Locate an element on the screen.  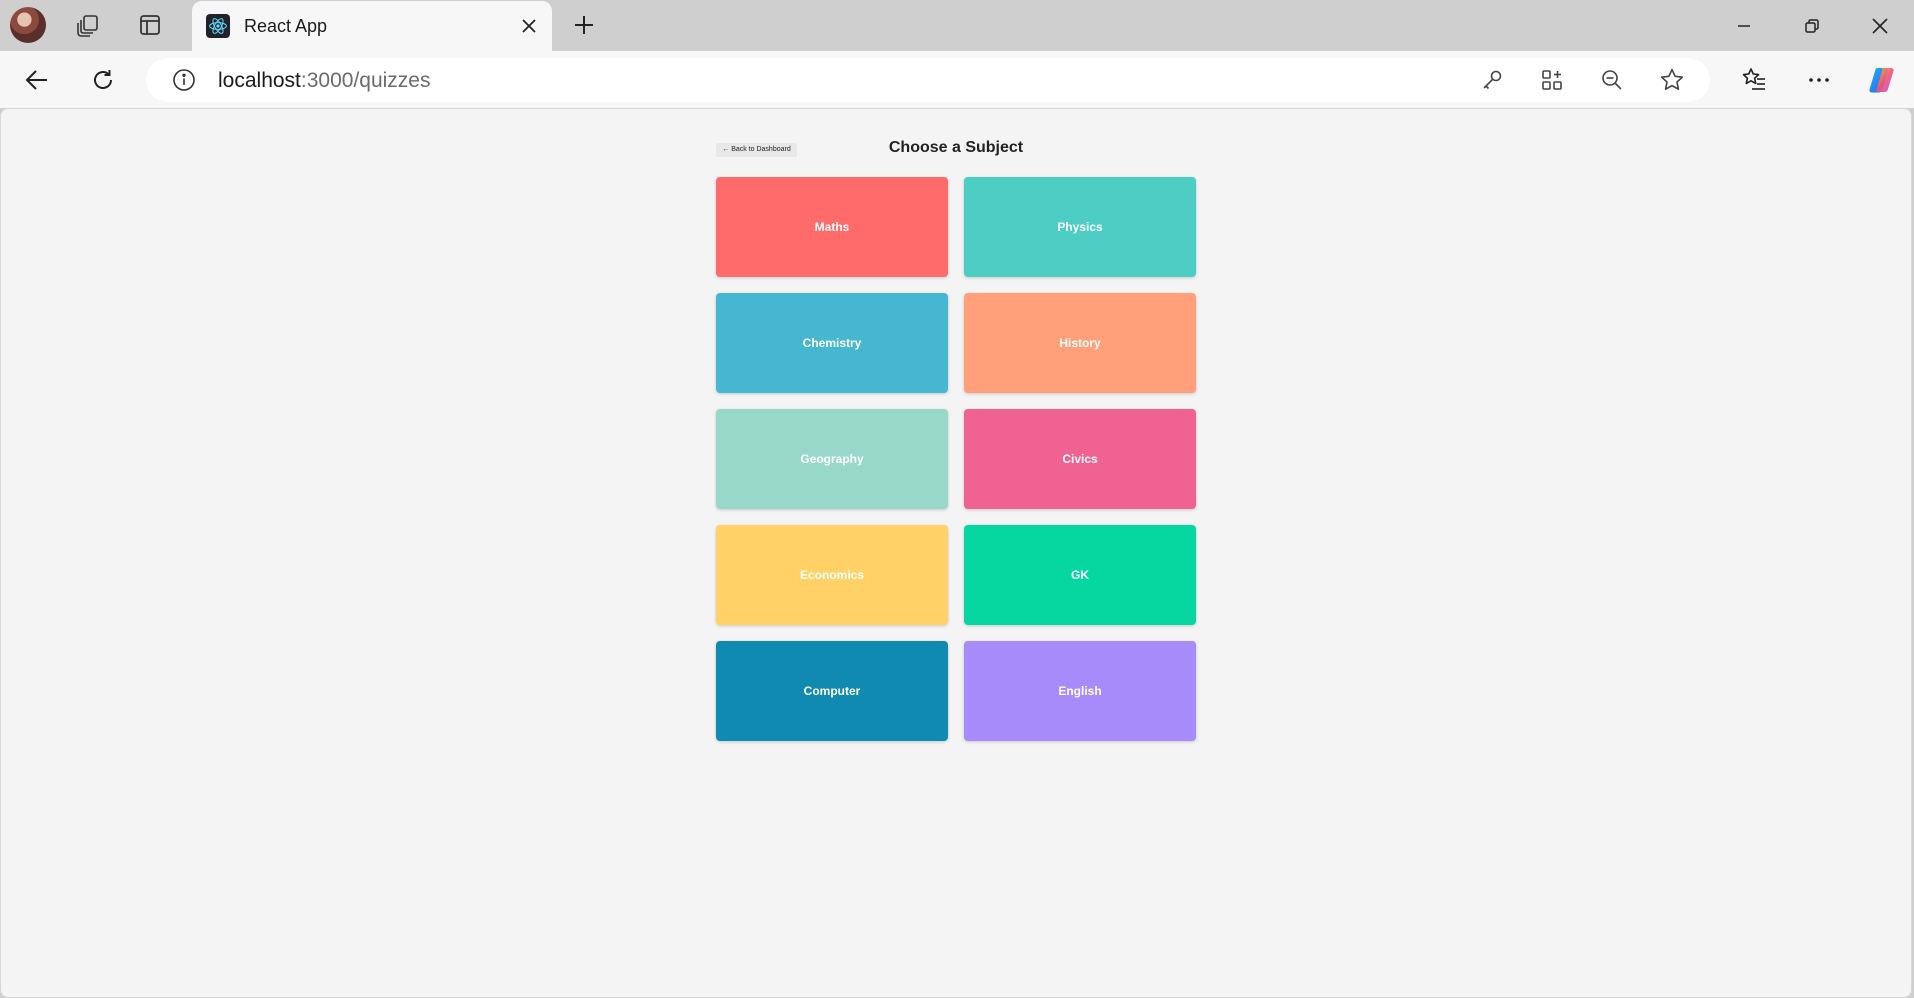
plus-icon is located at coordinates (584, 25).